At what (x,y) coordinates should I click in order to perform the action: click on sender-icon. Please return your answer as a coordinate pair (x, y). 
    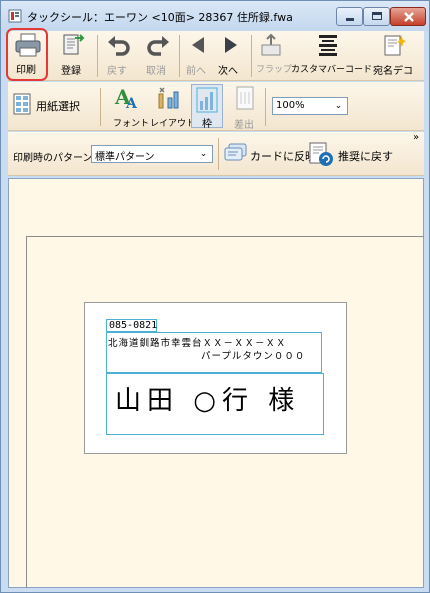
    Looking at the image, I should click on (245, 98).